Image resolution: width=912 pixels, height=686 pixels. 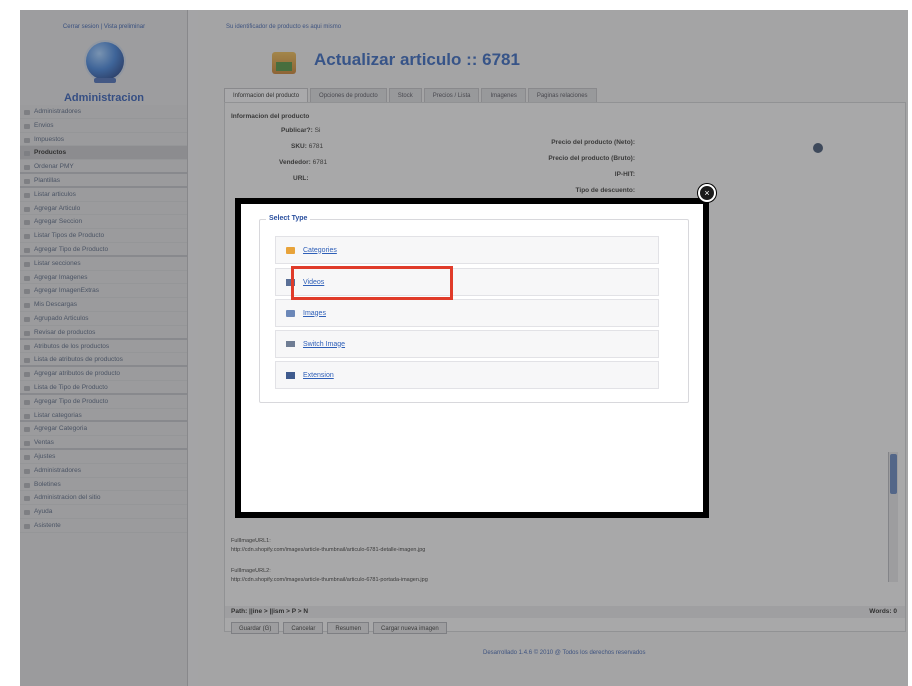 What do you see at coordinates (290, 250) in the screenshot?
I see `folder-icon` at bounding box center [290, 250].